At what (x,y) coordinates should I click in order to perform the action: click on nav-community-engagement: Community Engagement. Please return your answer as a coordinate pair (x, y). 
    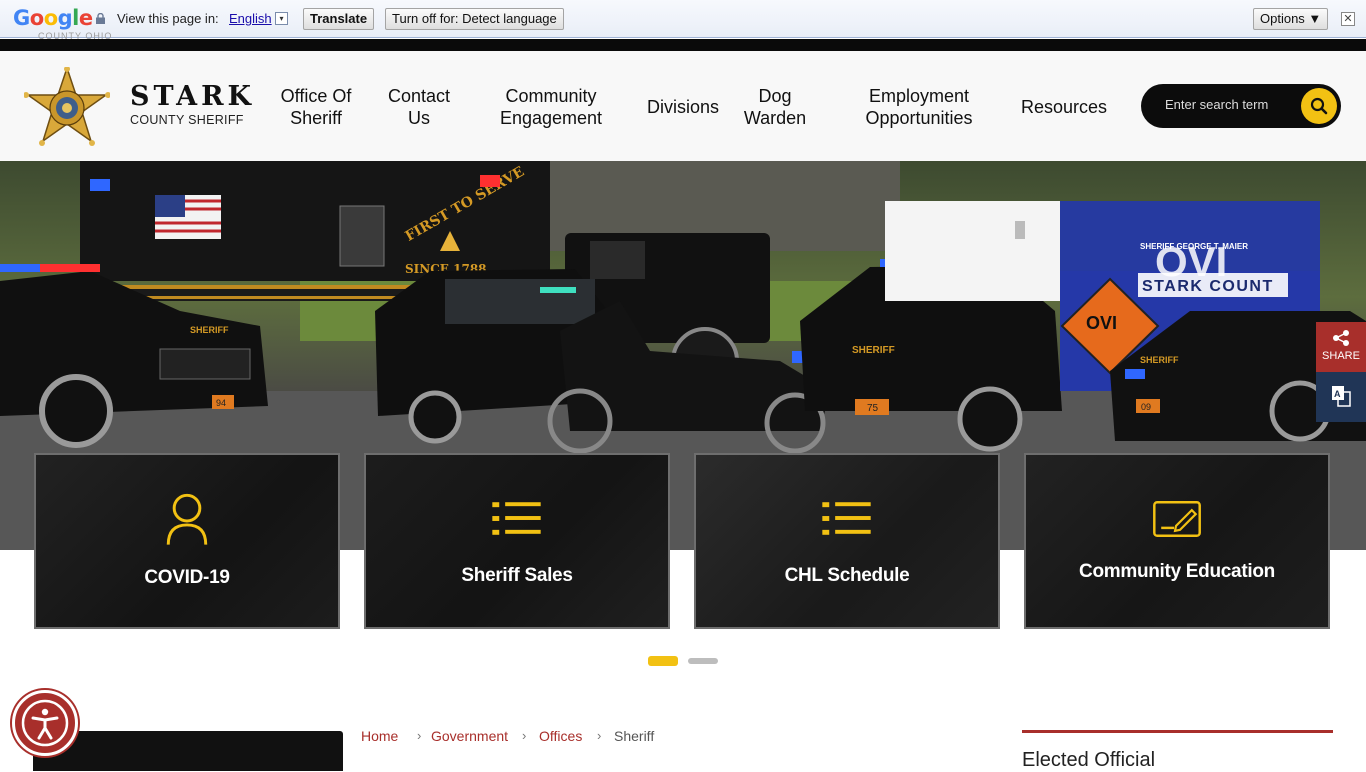
    Looking at the image, I should click on (551, 107).